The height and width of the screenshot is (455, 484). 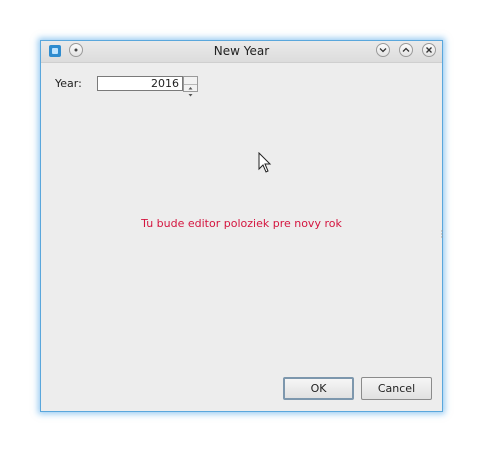 I want to click on close-icon, so click(x=429, y=50).